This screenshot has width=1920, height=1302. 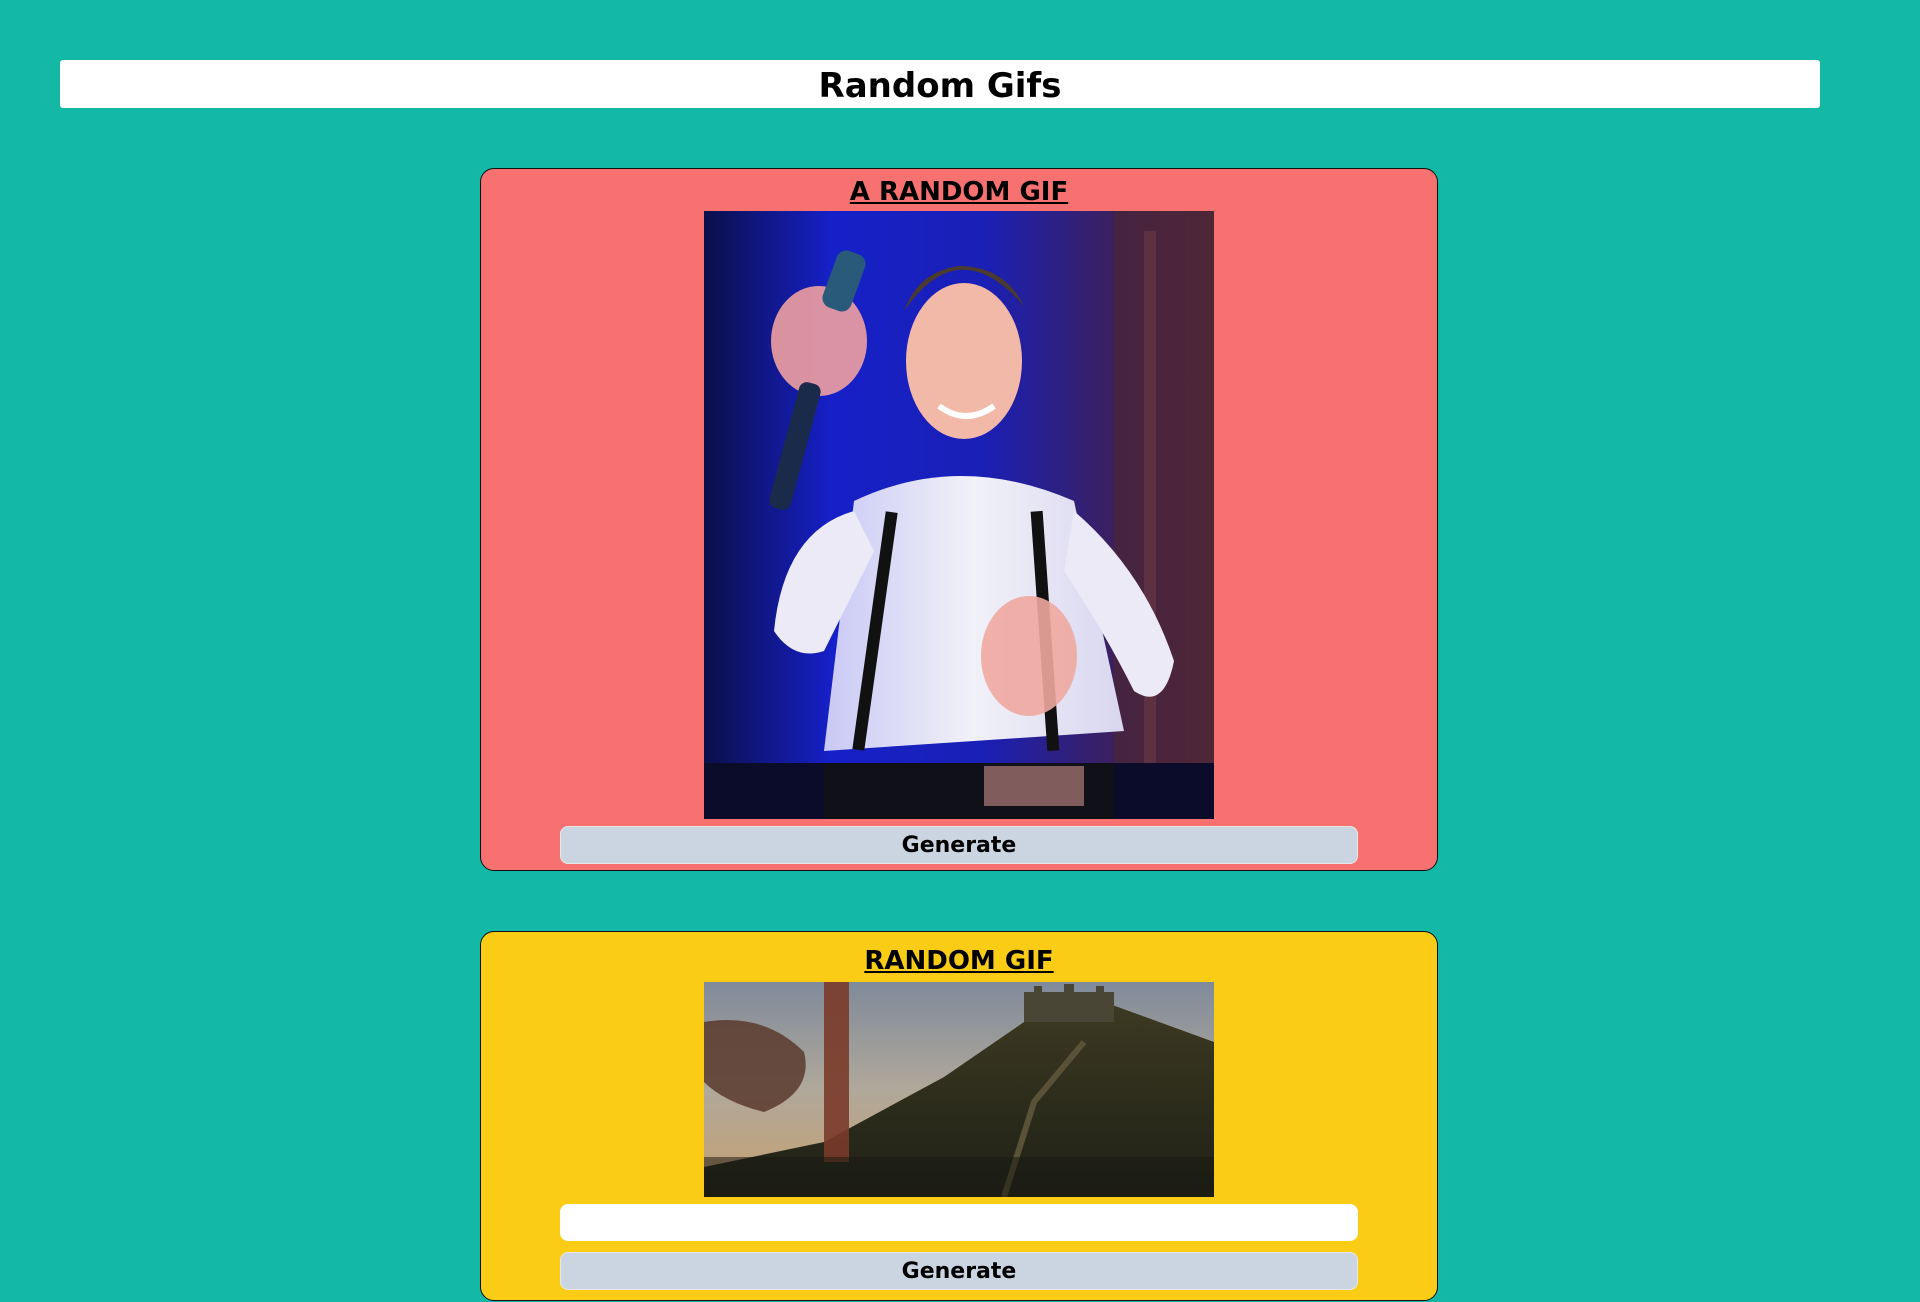 I want to click on tag-gif-card: RANDOM GIF Generate, so click(x=959, y=1116).